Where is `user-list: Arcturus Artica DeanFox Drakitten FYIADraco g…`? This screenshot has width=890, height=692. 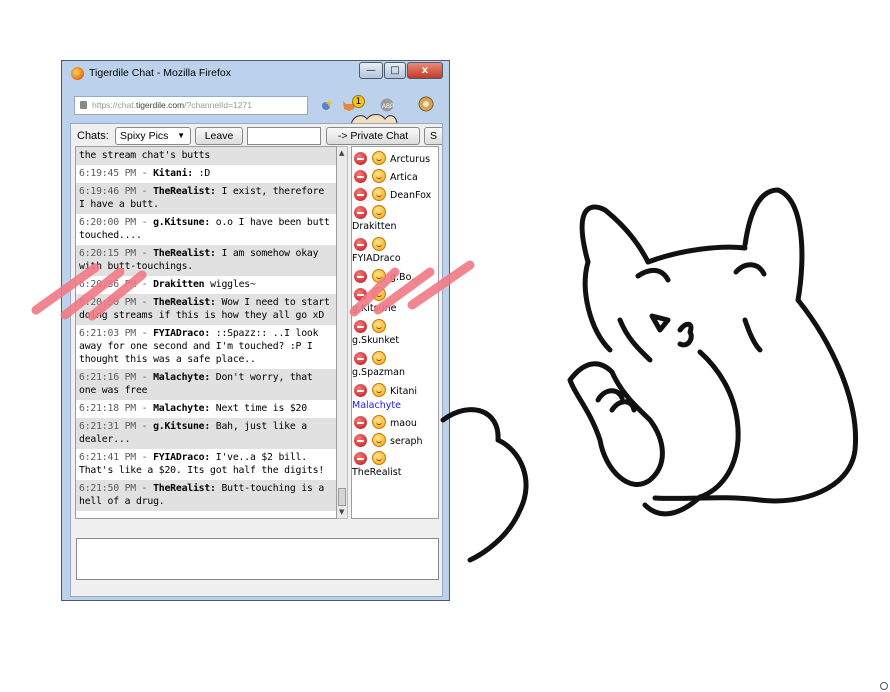 user-list: Arcturus Artica DeanFox Drakitten FYIADraco g… is located at coordinates (395, 332).